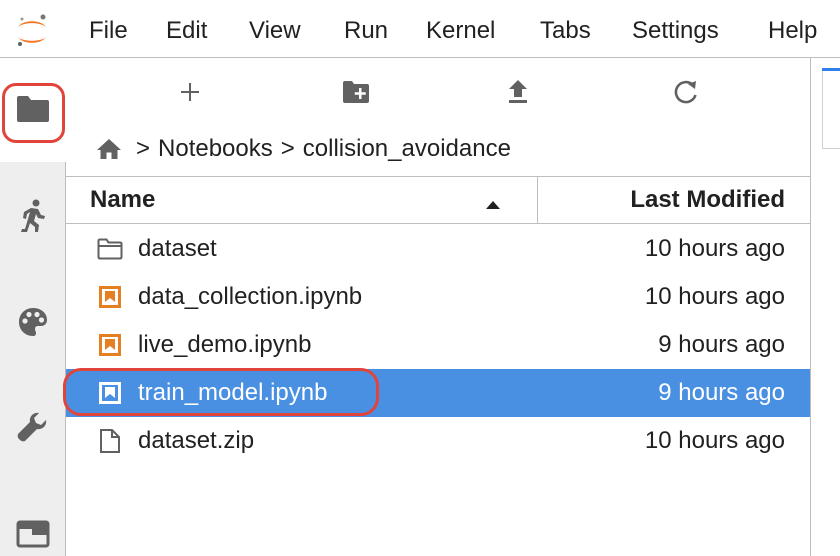 Image resolution: width=840 pixels, height=556 pixels. Describe the element at coordinates (460, 31) in the screenshot. I see `menu-kernel: Kernel` at that location.